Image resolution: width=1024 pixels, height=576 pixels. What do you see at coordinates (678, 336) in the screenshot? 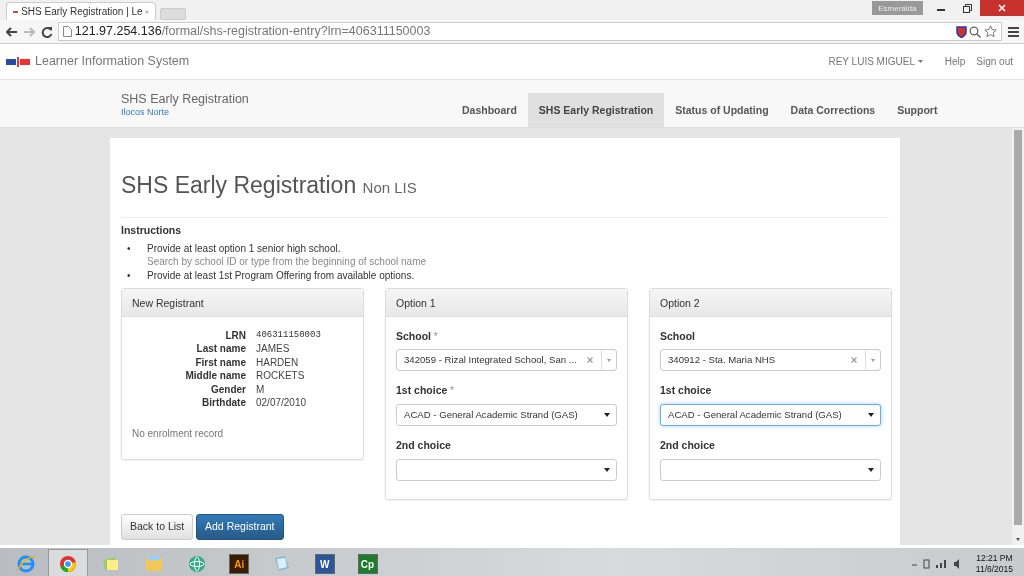
I see `field-label: School` at bounding box center [678, 336].